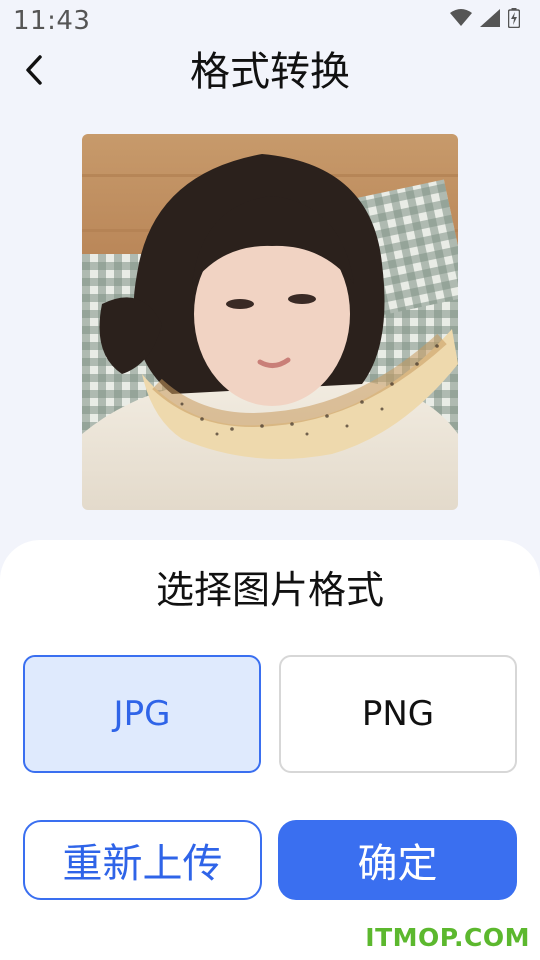  I want to click on format-option-png: PNG, so click(398, 714).